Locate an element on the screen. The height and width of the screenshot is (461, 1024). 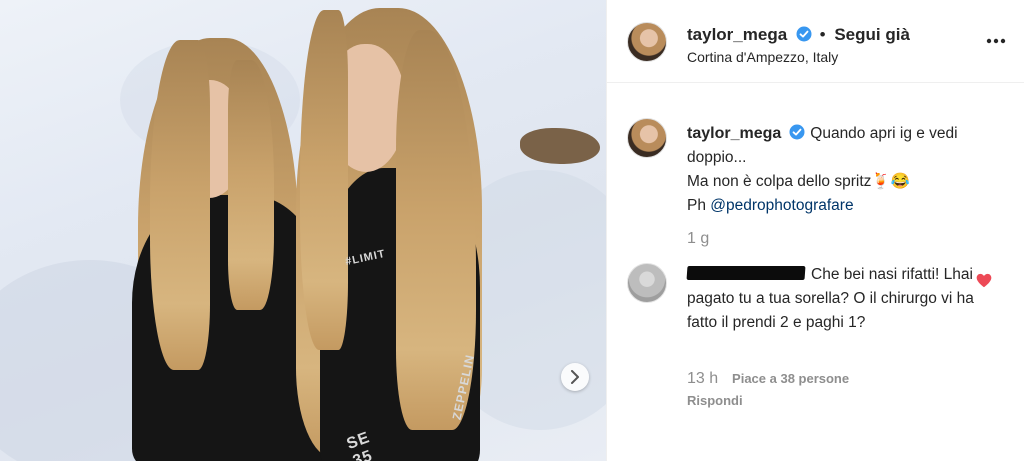
photographer-mention-link: @pedrophotografare is located at coordinates (781, 205).